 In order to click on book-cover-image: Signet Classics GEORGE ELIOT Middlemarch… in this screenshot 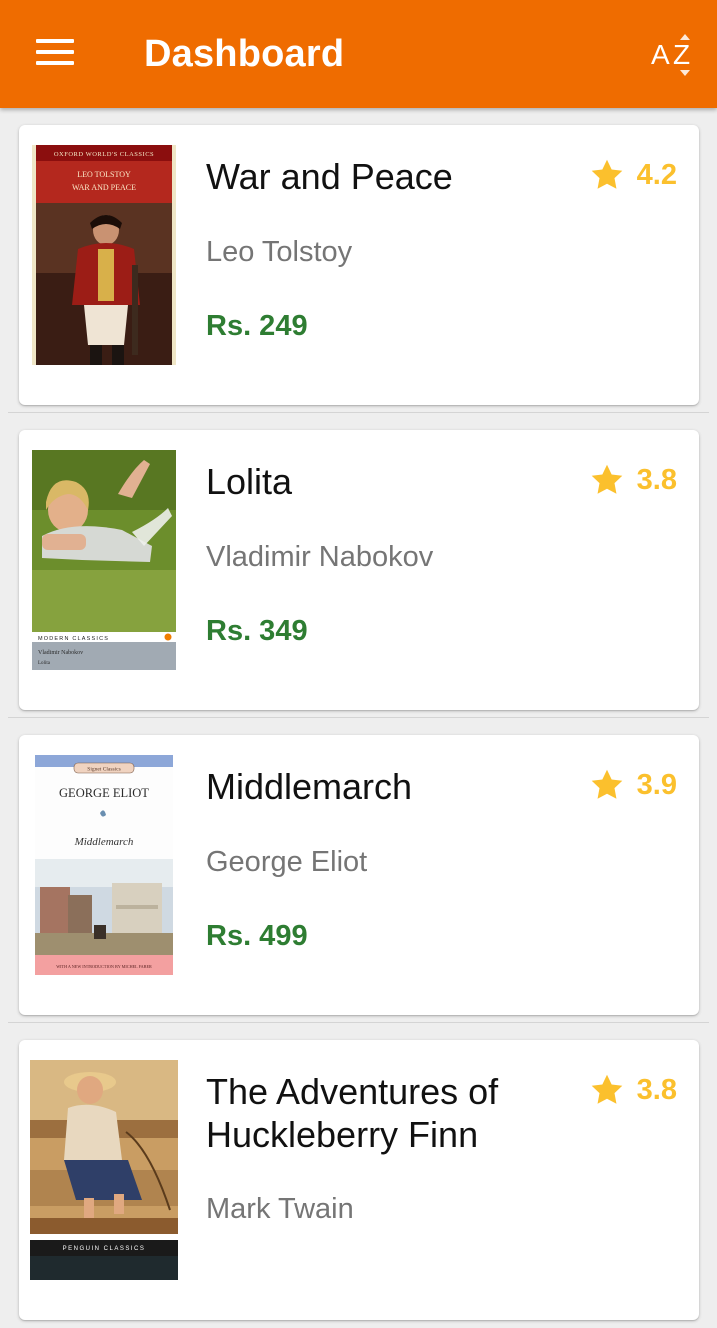, I will do `click(104, 865)`.